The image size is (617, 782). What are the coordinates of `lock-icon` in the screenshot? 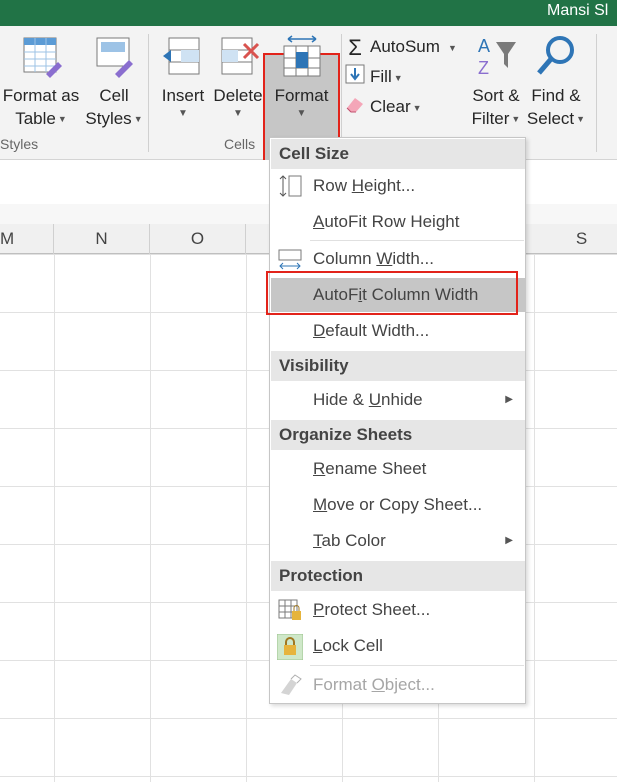 It's located at (290, 647).